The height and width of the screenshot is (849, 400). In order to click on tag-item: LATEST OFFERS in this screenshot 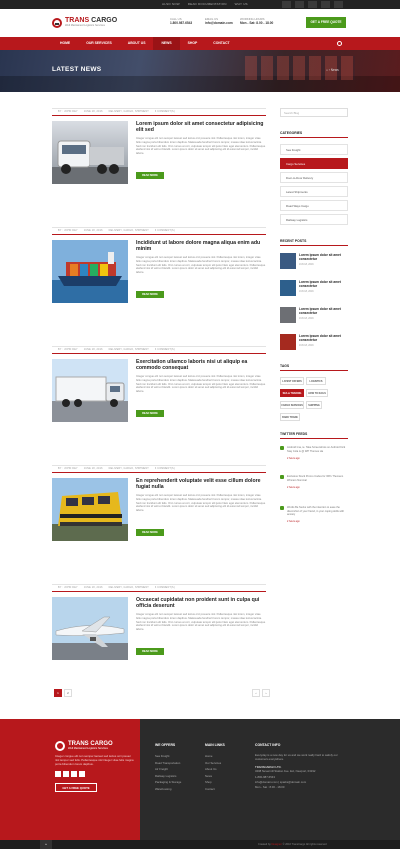, I will do `click(292, 381)`.